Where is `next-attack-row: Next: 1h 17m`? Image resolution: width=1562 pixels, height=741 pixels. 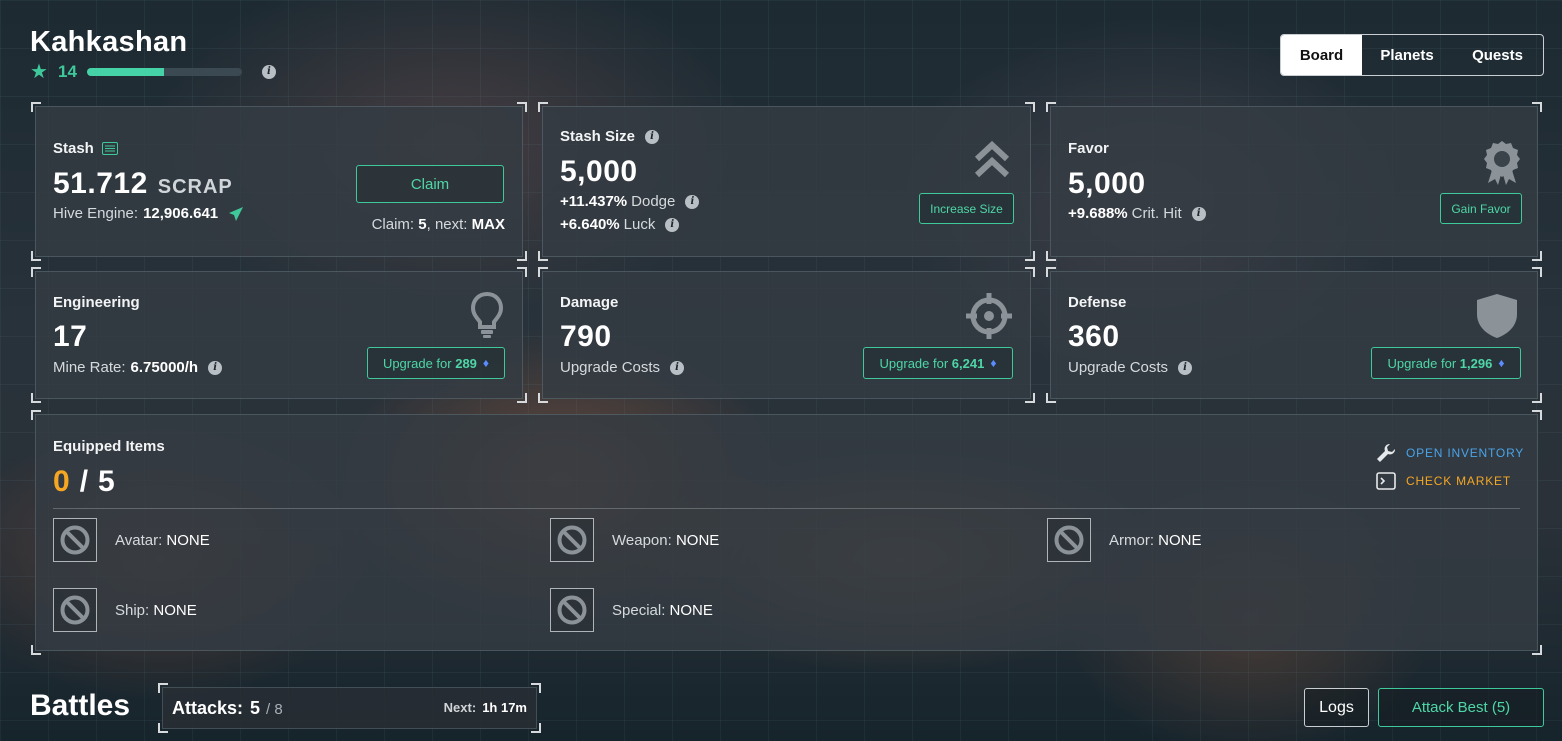 next-attack-row: Next: 1h 17m is located at coordinates (485, 707).